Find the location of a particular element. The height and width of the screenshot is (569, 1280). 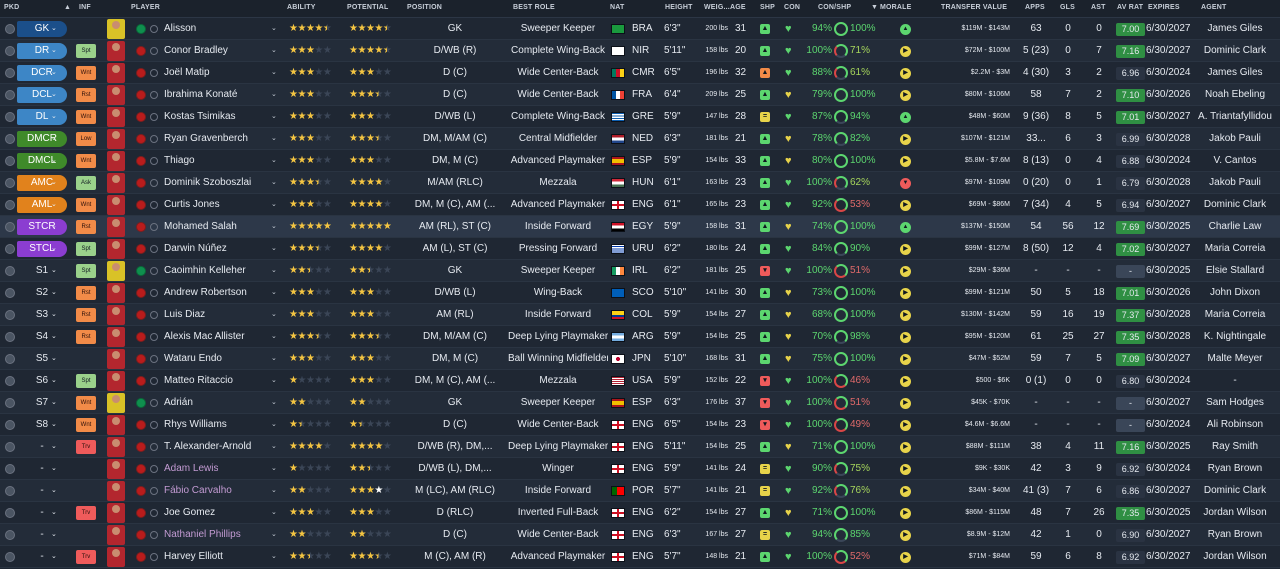

sort-up-icon: ▲ is located at coordinates (67, 7).